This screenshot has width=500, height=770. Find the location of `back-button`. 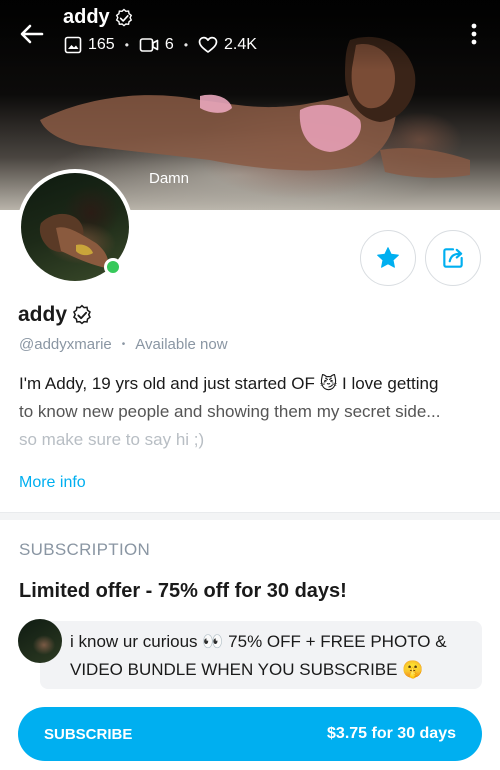

back-button is located at coordinates (32, 34).